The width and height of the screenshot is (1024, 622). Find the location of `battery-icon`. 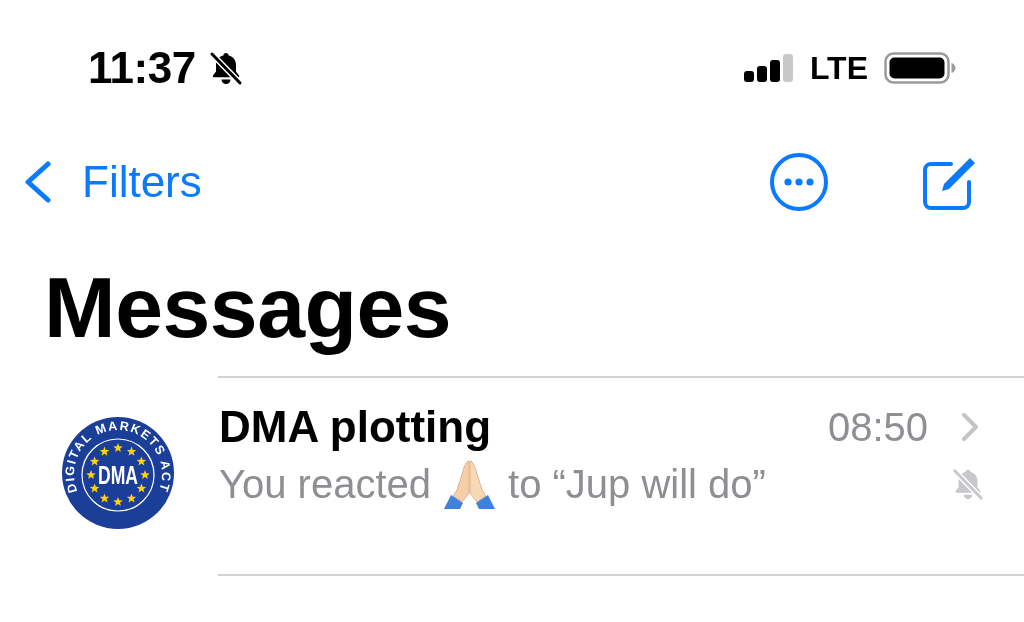

battery-icon is located at coordinates (920, 68).